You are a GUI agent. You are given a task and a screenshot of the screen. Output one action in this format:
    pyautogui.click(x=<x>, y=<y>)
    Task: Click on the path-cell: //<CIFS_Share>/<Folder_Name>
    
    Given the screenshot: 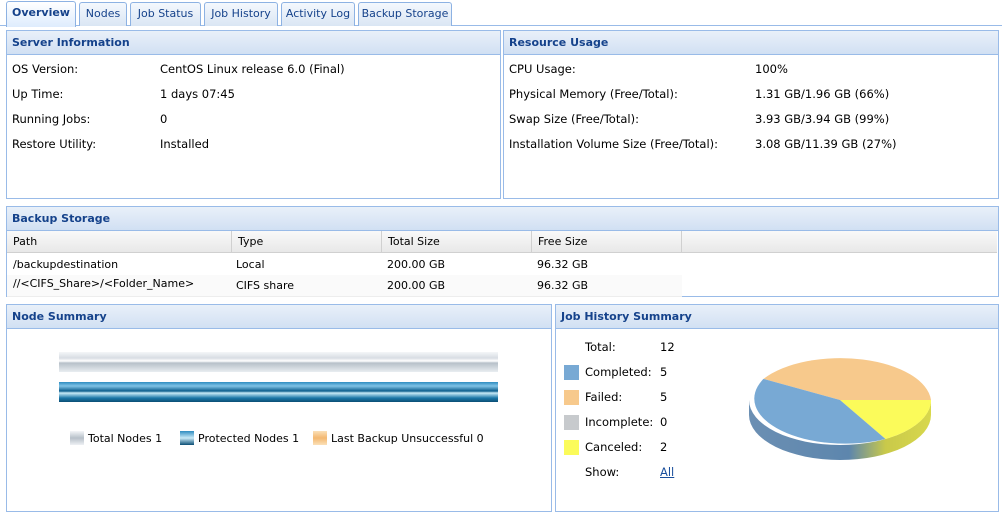 What is the action you would take?
    pyautogui.click(x=104, y=283)
    